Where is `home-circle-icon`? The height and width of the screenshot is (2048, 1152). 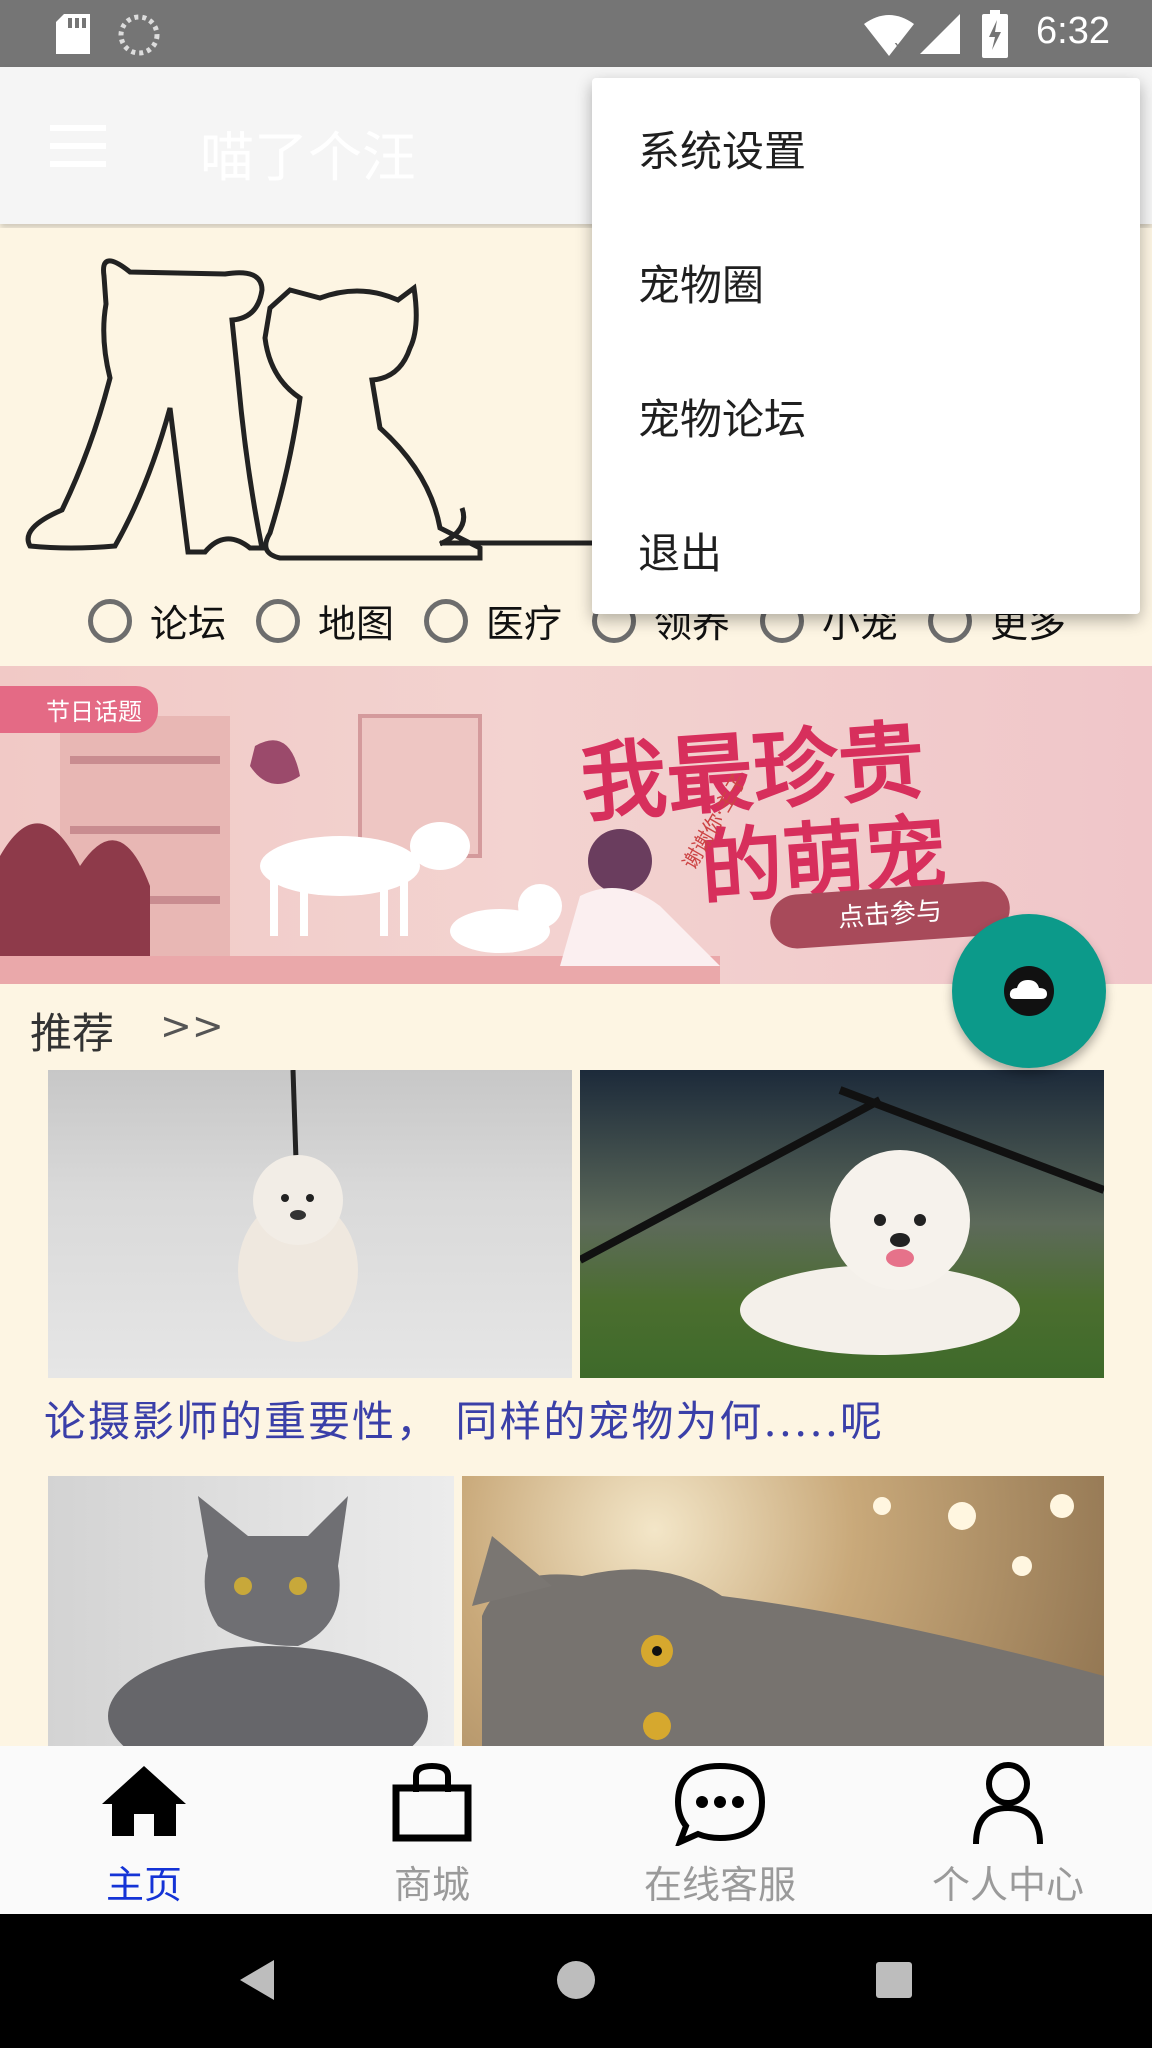
home-circle-icon is located at coordinates (576, 1980).